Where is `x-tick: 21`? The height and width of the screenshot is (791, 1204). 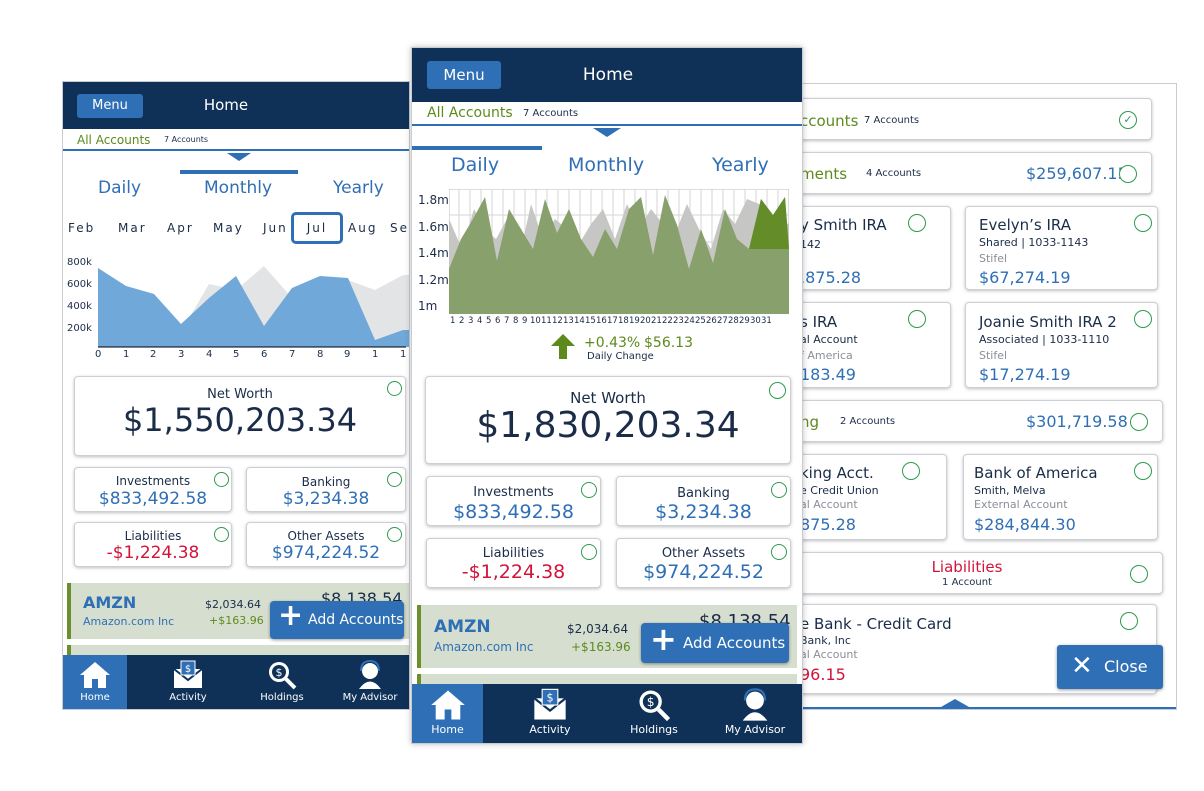 x-tick: 21 is located at coordinates (656, 321).